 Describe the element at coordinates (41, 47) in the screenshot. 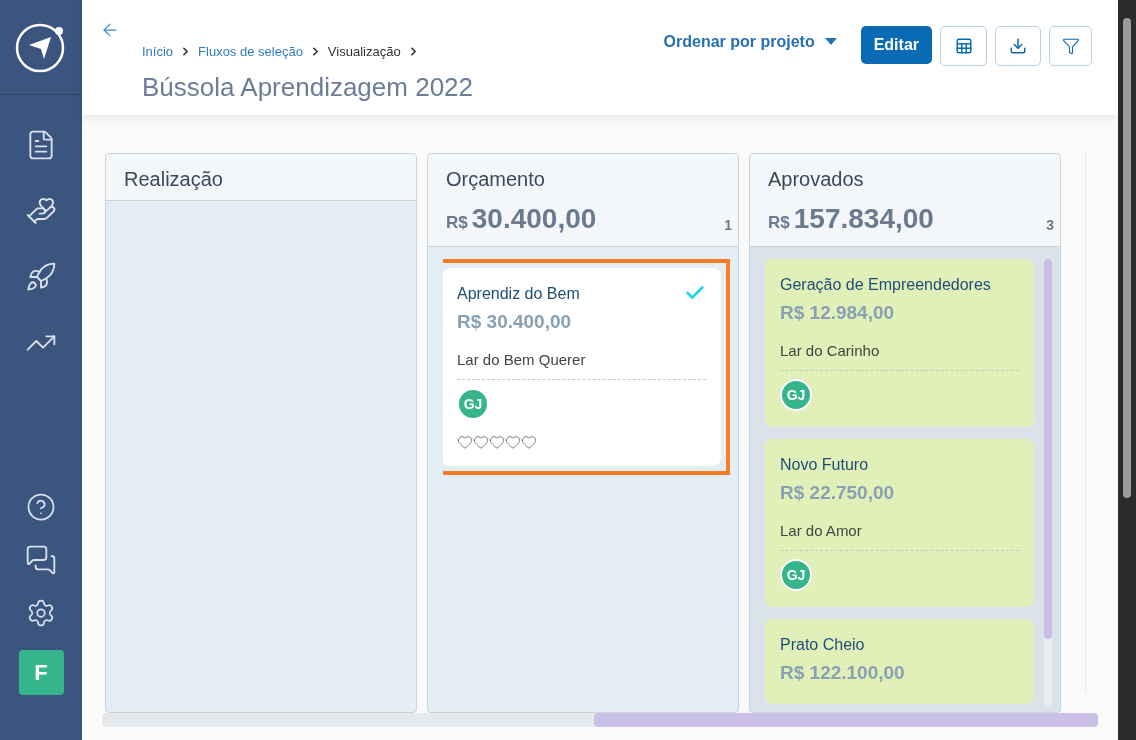

I see `compass-logo-icon` at that location.